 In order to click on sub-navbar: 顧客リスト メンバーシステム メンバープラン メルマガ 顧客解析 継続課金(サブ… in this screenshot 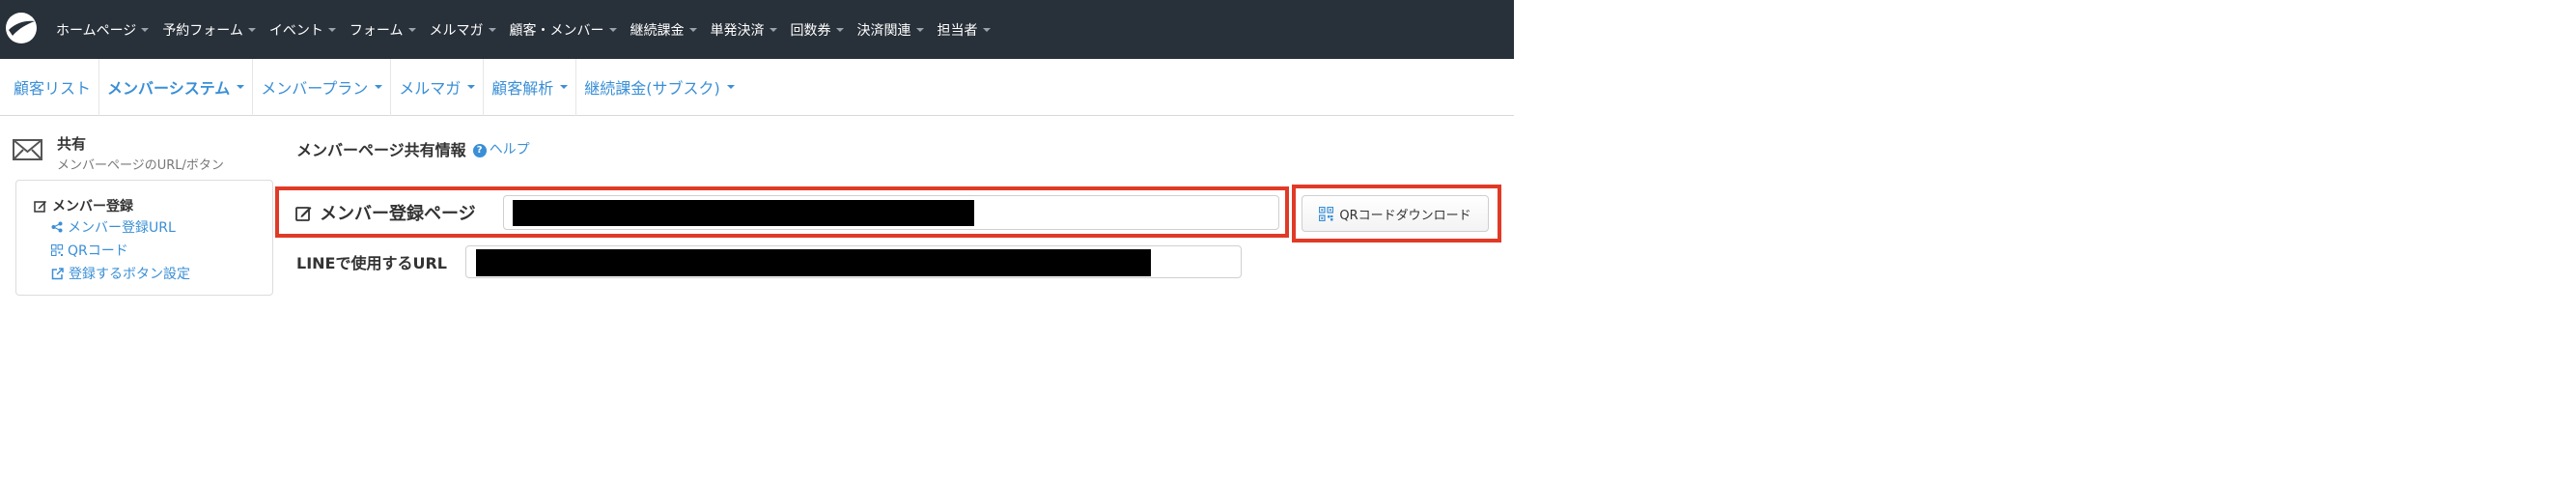, I will do `click(757, 87)`.